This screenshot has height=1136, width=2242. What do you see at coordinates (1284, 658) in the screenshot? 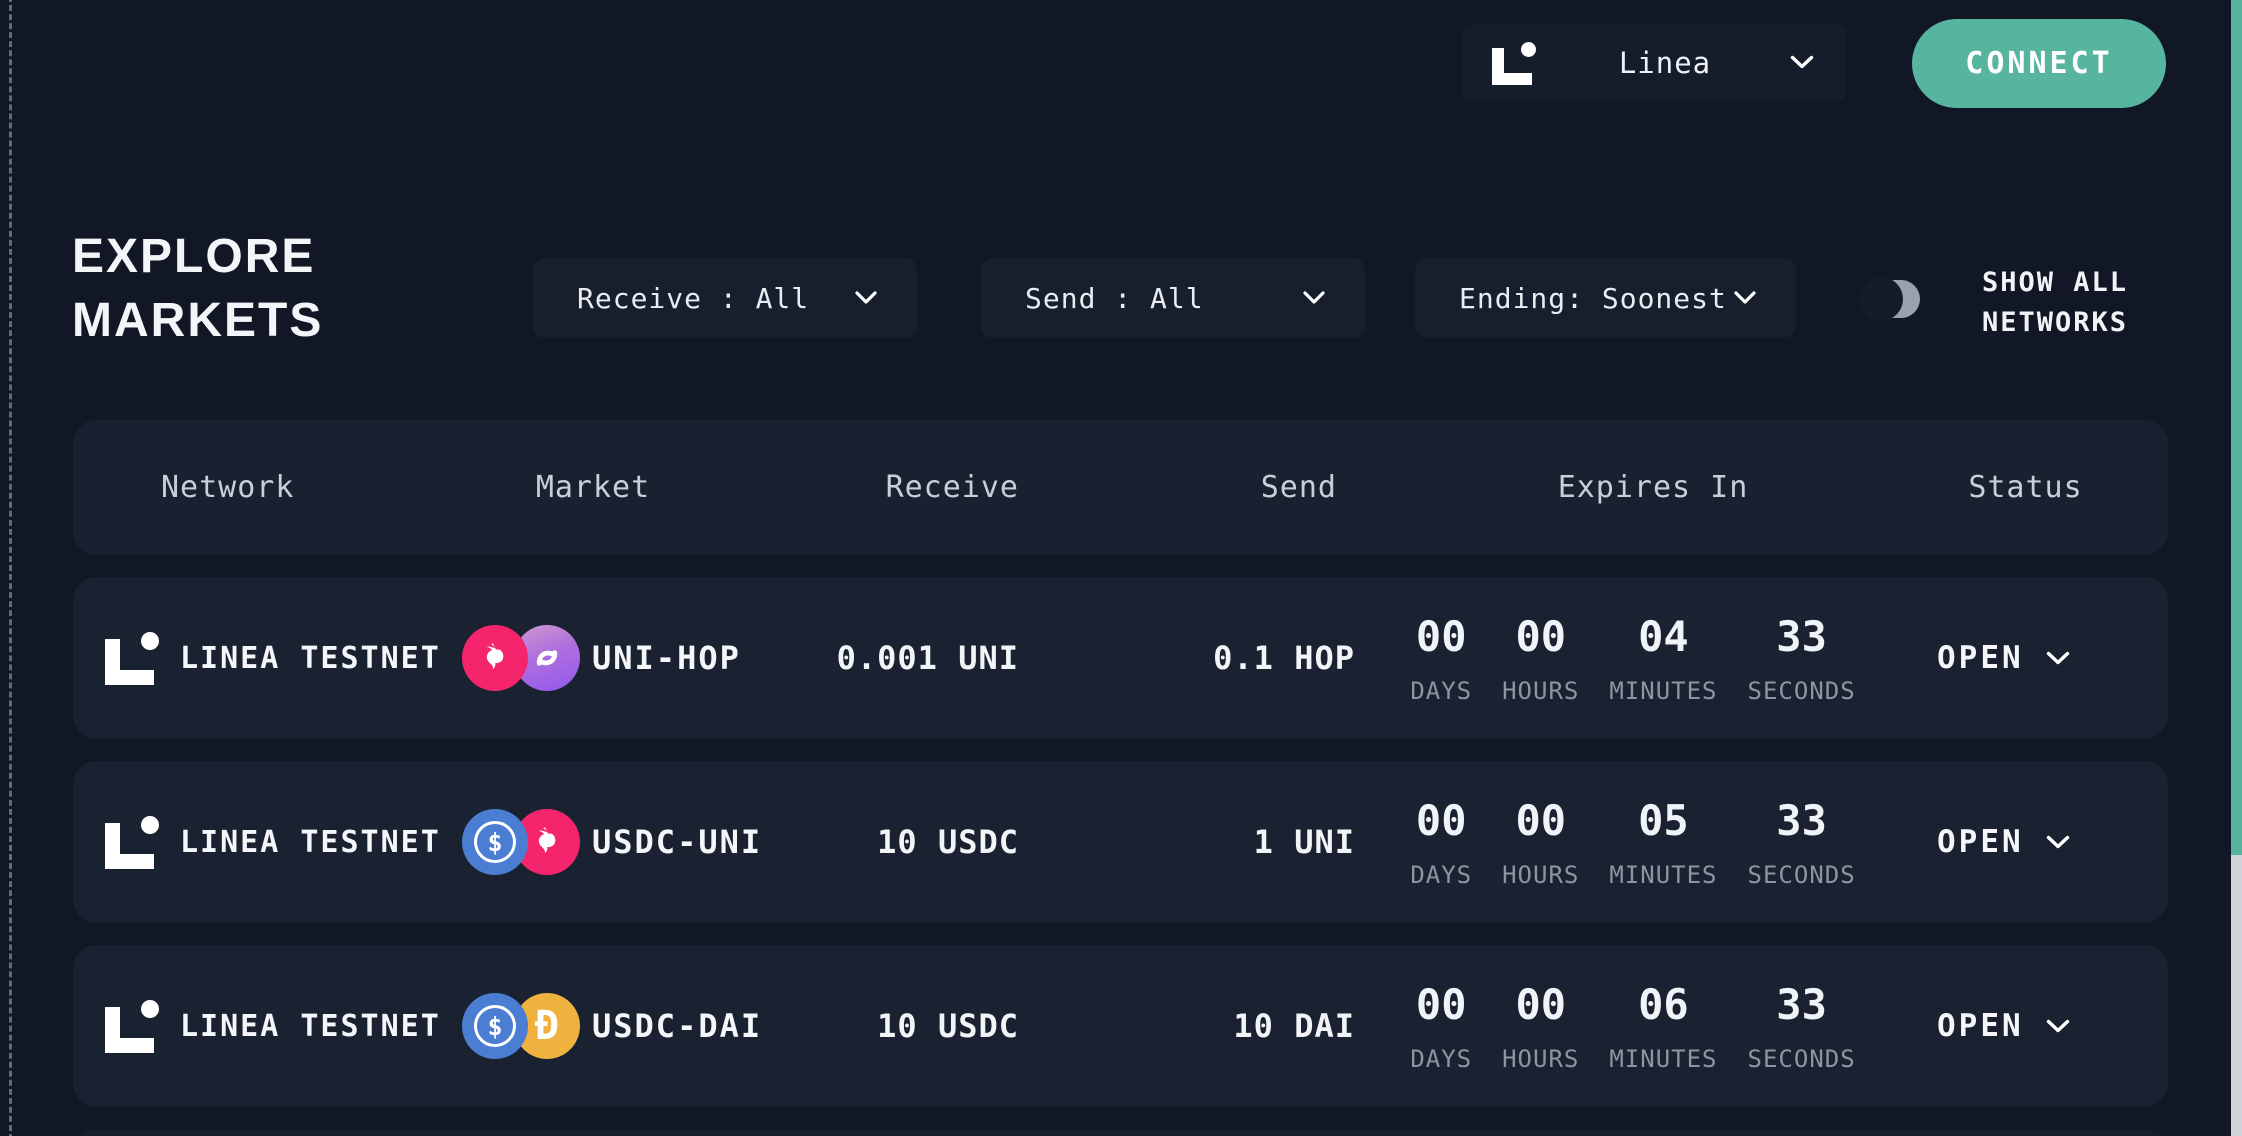
I see `send-amount: 0.1 HOP` at bounding box center [1284, 658].